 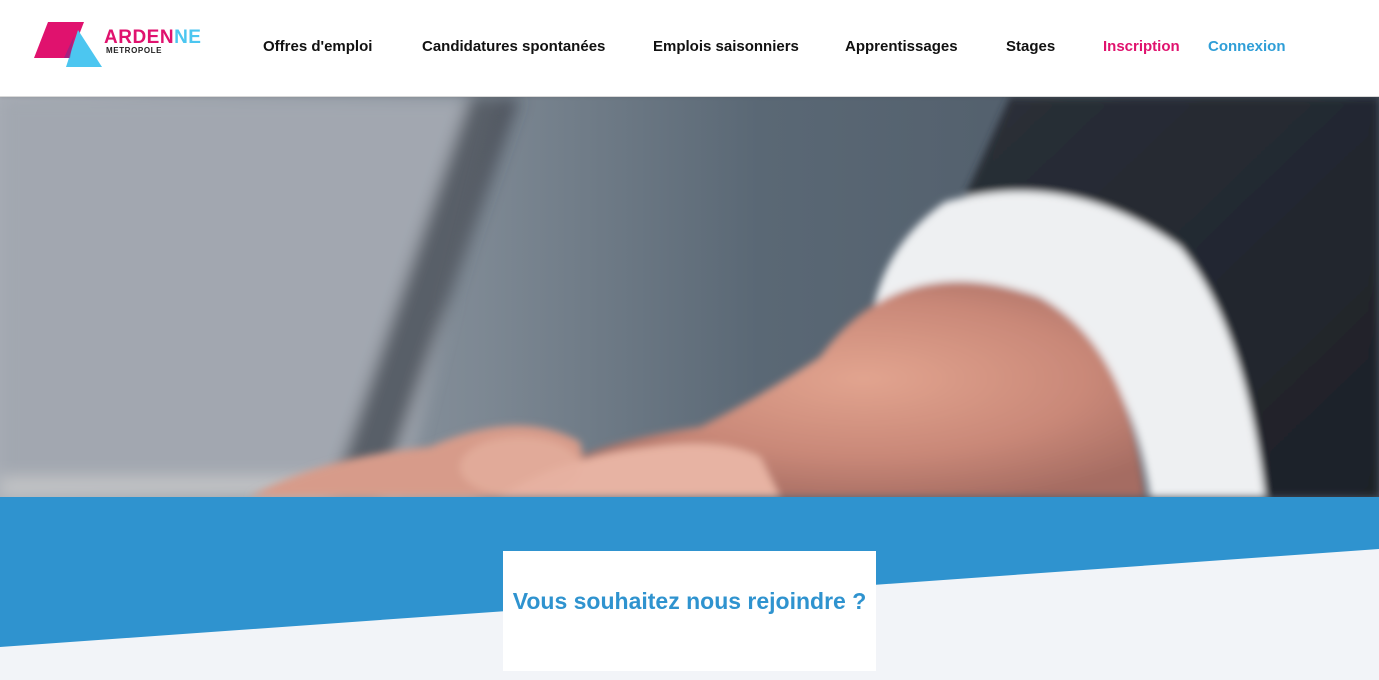 I want to click on nav-offres-emploi: Offres d'emploi, so click(x=317, y=46).